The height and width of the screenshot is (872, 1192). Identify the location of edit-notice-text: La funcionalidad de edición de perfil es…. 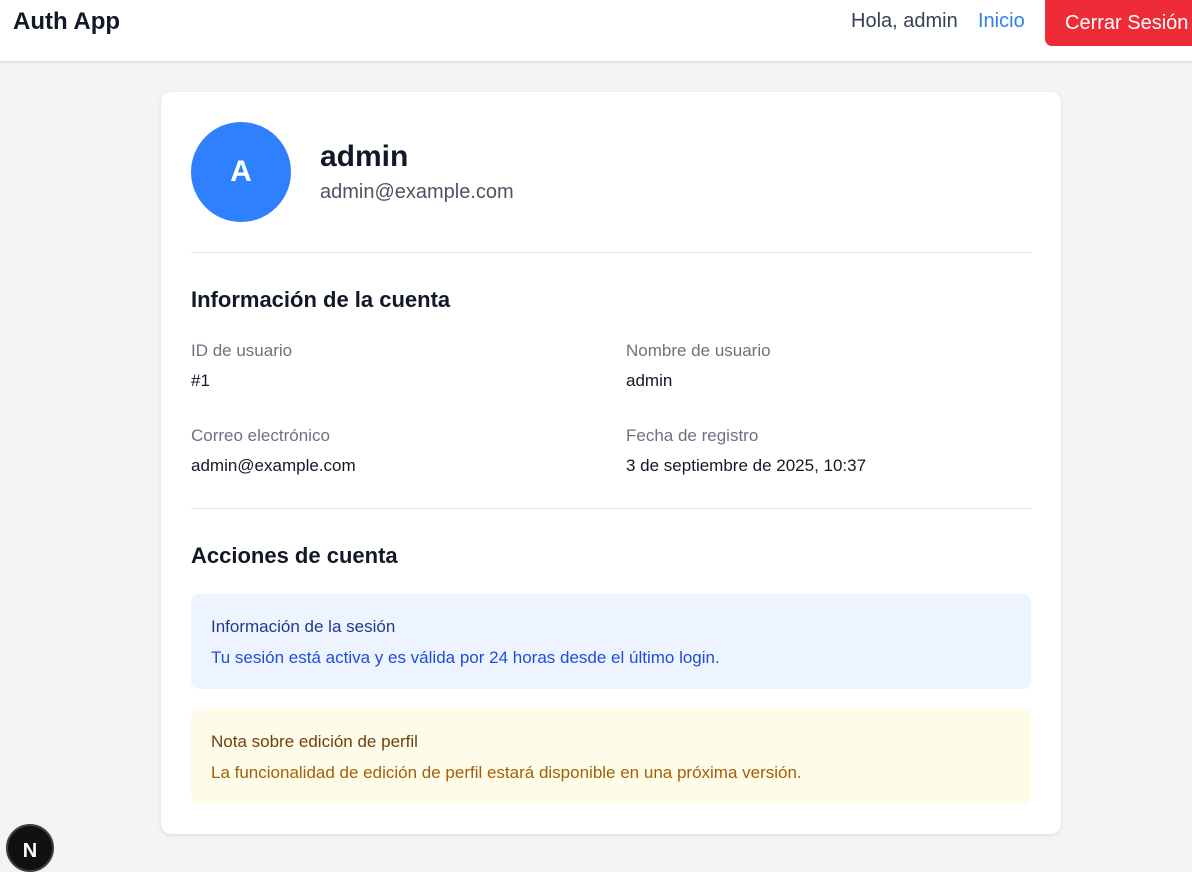
(506, 772).